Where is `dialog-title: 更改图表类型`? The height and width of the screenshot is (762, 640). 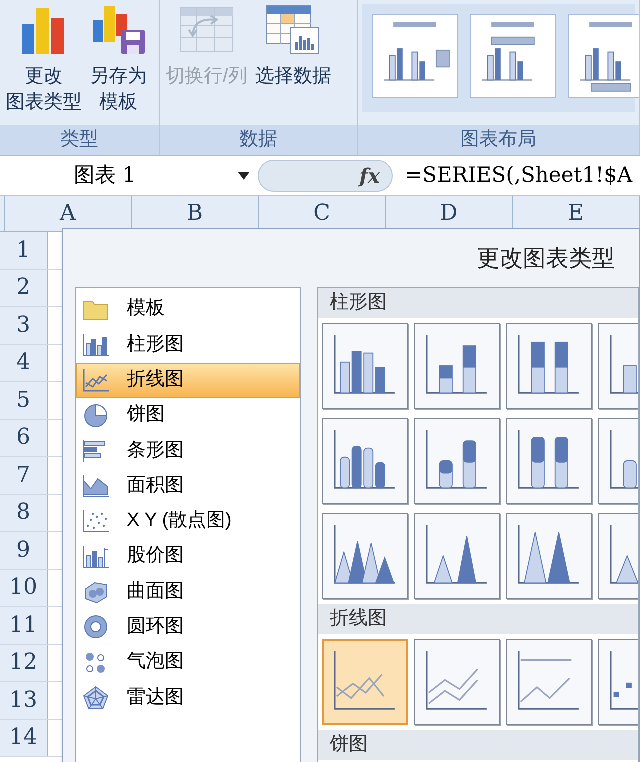
dialog-title: 更改图表类型 is located at coordinates (546, 258).